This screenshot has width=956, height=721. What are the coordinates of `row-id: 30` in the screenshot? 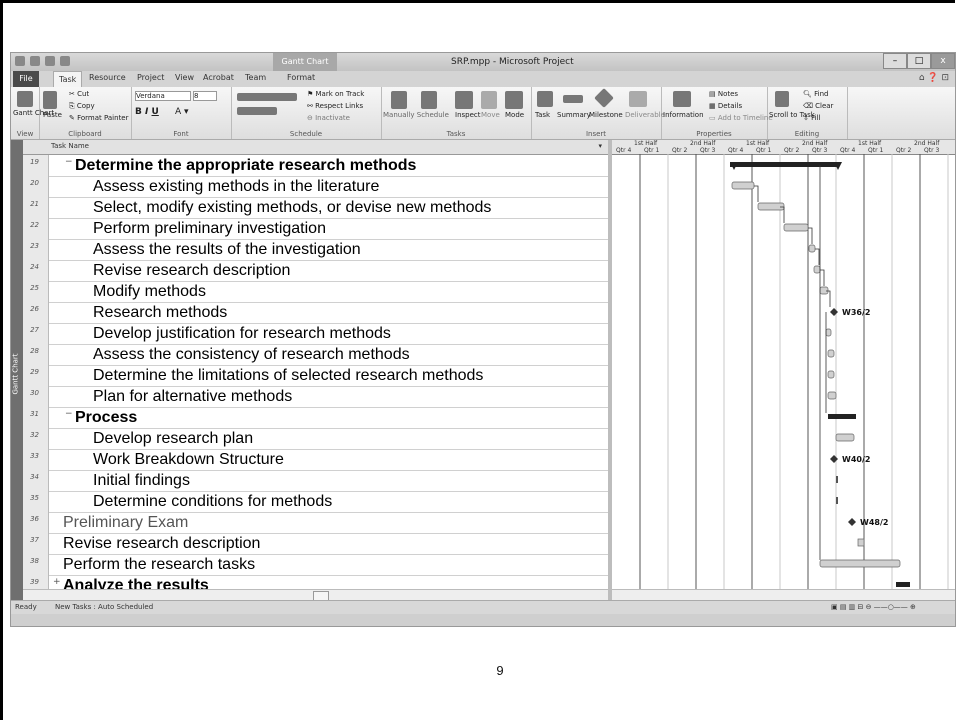 It's located at (36, 396).